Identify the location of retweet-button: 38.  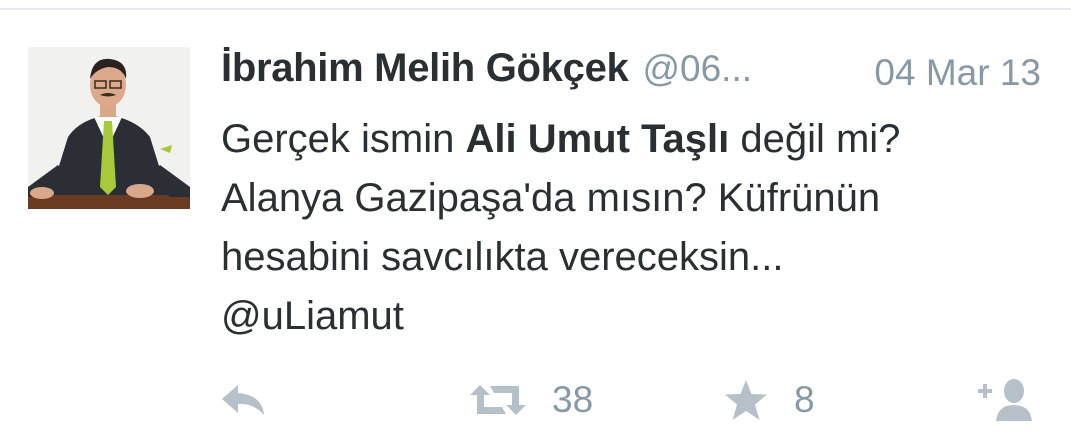
(531, 400).